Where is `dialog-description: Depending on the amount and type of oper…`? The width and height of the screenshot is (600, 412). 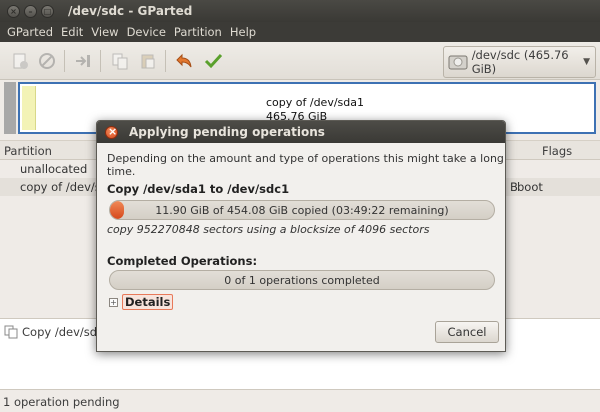 dialog-description: Depending on the amount and type of oper… is located at coordinates (305, 165).